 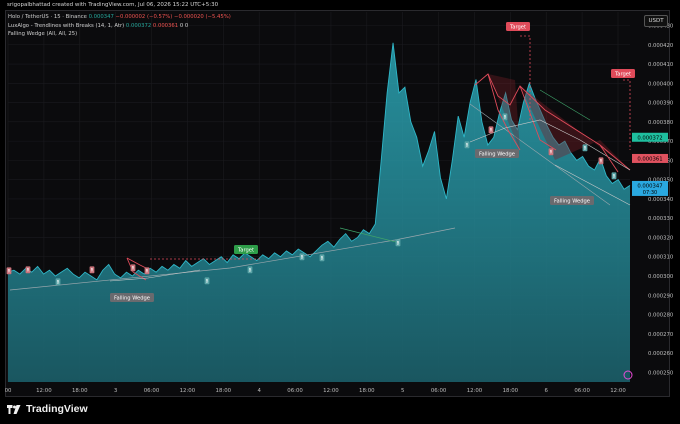 I want to click on ohlc-change-pct: (−0.57%), so click(x=159, y=17).